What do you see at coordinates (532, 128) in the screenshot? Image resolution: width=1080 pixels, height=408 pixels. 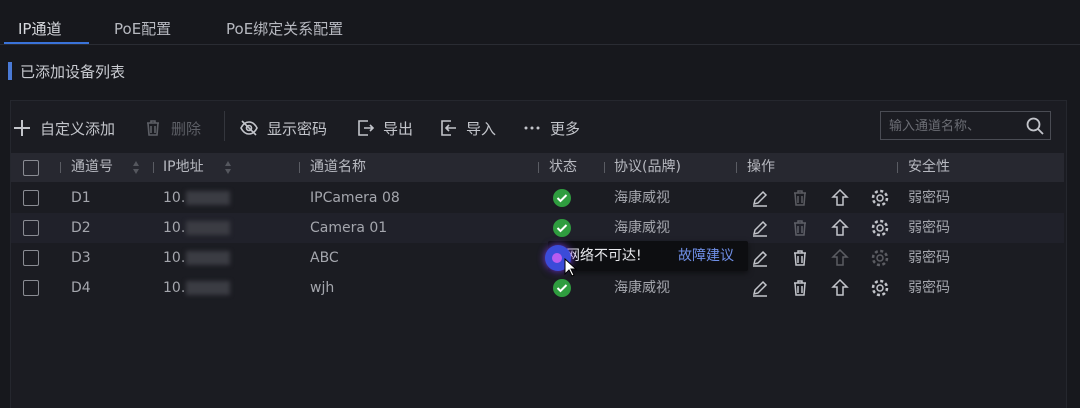 I see `more-icon` at bounding box center [532, 128].